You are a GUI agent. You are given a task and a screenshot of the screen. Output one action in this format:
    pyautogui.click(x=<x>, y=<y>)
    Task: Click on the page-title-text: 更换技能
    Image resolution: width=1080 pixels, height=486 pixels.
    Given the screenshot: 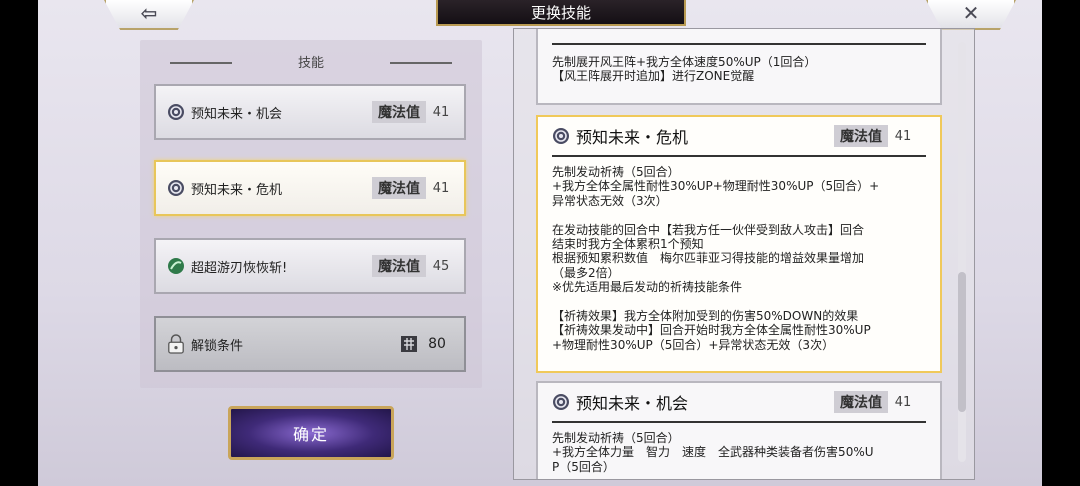 What is the action you would take?
    pyautogui.click(x=560, y=12)
    